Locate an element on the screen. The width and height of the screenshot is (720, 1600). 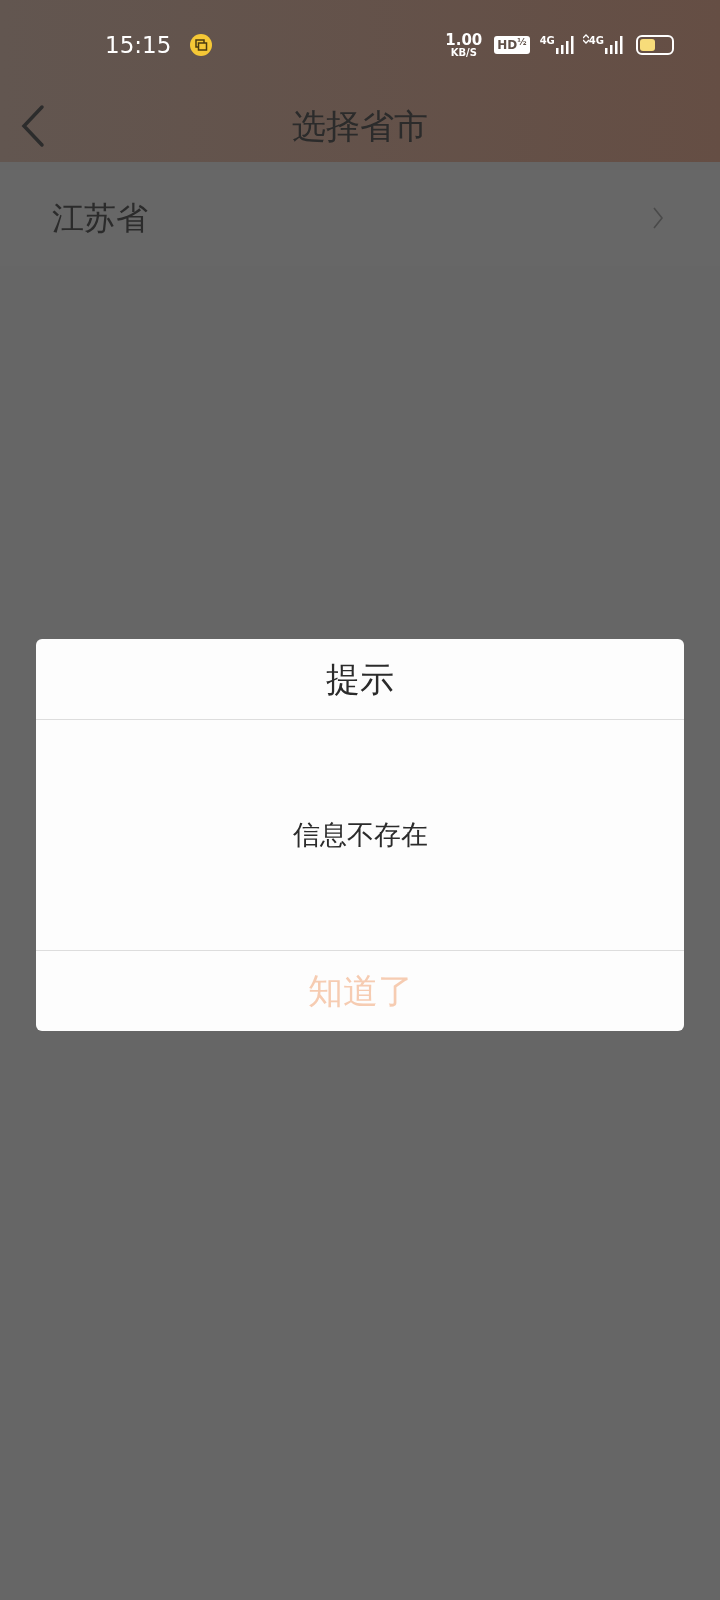
network-speed-value: 1.00 is located at coordinates (464, 40).